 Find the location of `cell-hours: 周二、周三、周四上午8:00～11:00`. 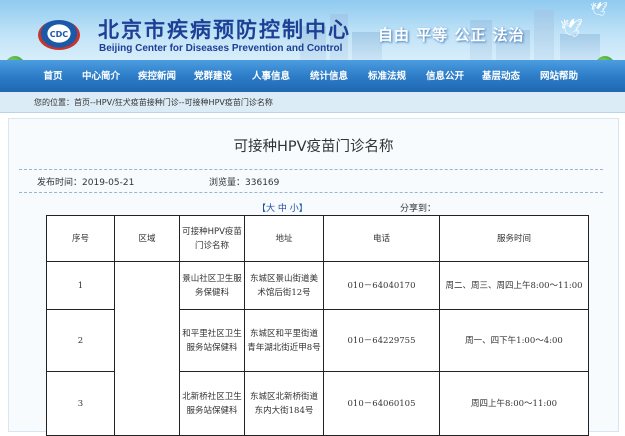

cell-hours: 周二、周三、周四上午8:00～11:00 is located at coordinates (514, 285).